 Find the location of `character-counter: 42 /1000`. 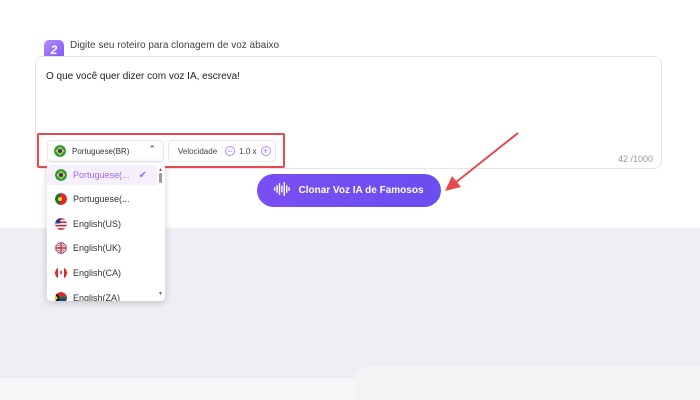

character-counter: 42 /1000 is located at coordinates (635, 159).